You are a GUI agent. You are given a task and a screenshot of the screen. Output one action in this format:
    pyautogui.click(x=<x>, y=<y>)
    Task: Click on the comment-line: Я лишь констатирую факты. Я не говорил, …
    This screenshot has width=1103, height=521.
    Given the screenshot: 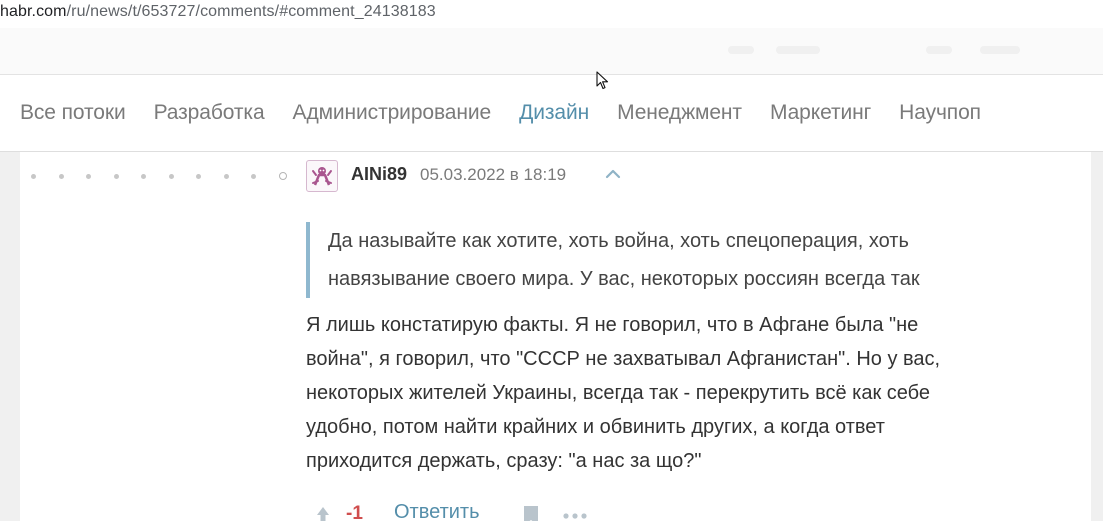 What is the action you would take?
    pyautogui.click(x=612, y=325)
    